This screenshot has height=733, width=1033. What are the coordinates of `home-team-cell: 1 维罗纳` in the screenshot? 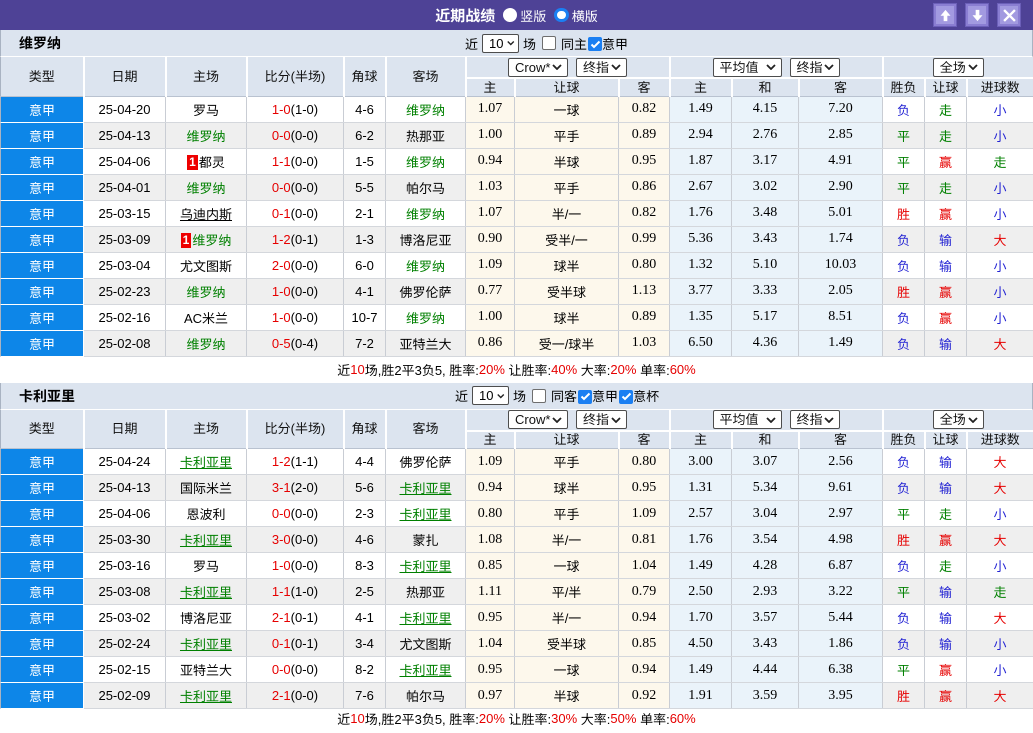 It's located at (206, 239).